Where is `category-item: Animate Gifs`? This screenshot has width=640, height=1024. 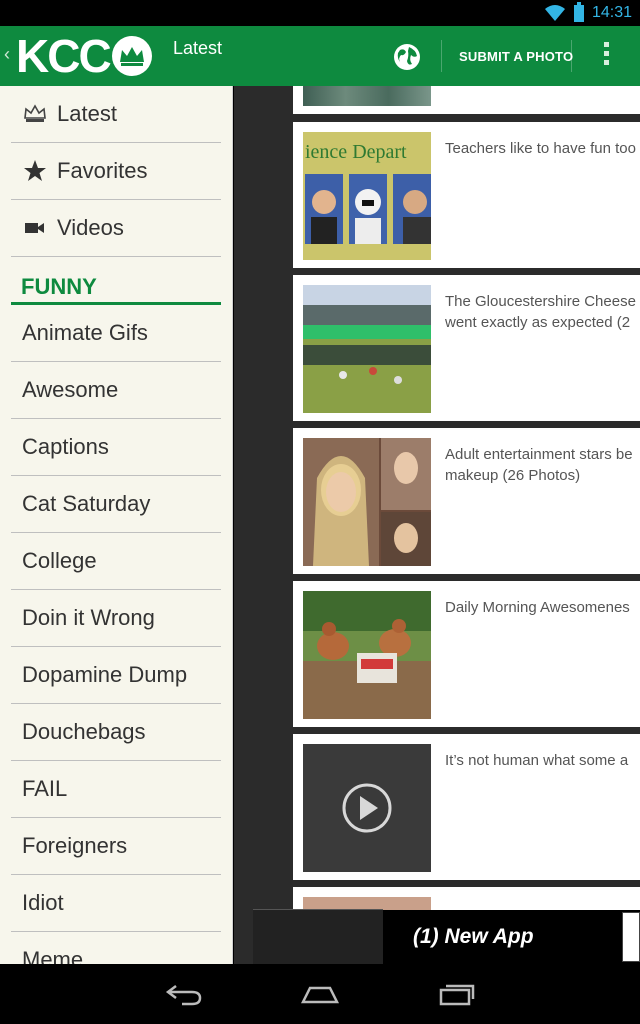
category-item: Animate Gifs is located at coordinates (116, 333).